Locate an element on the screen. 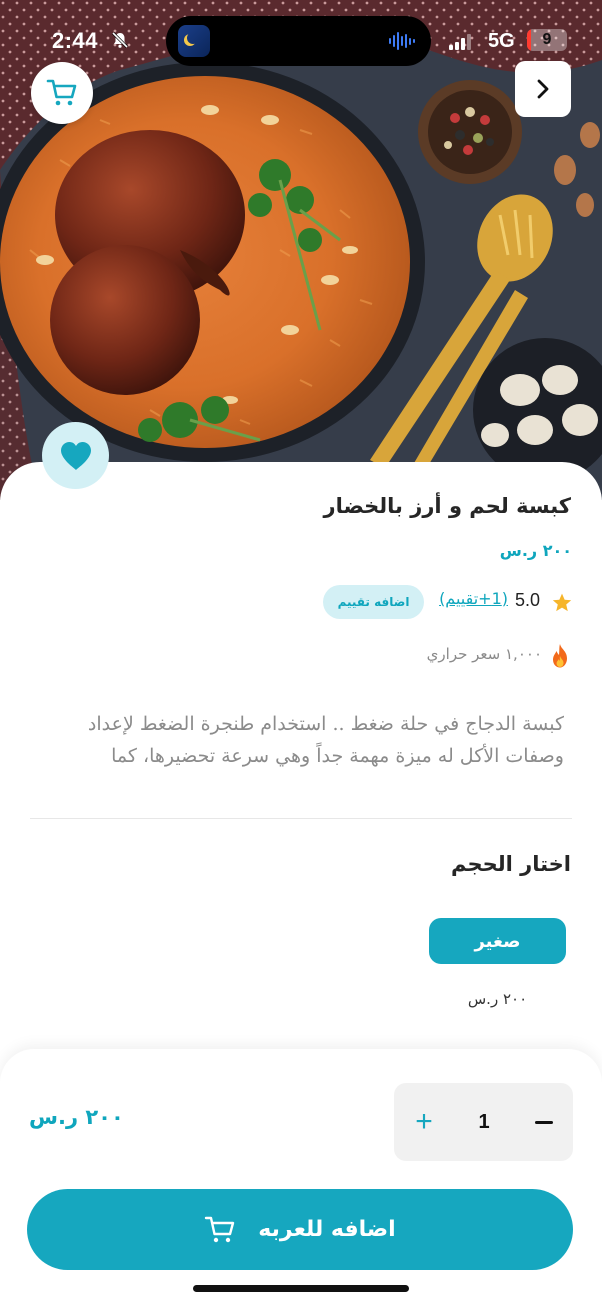 The width and height of the screenshot is (602, 1304). quantity-value: 1 is located at coordinates (484, 1121).